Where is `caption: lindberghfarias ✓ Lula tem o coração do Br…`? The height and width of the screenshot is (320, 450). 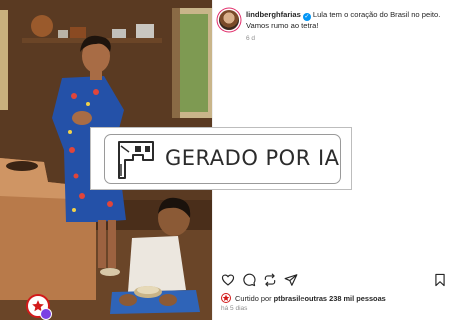
caption: lindberghfarias ✓ Lula tem o coração do Br… is located at coordinates (345, 20).